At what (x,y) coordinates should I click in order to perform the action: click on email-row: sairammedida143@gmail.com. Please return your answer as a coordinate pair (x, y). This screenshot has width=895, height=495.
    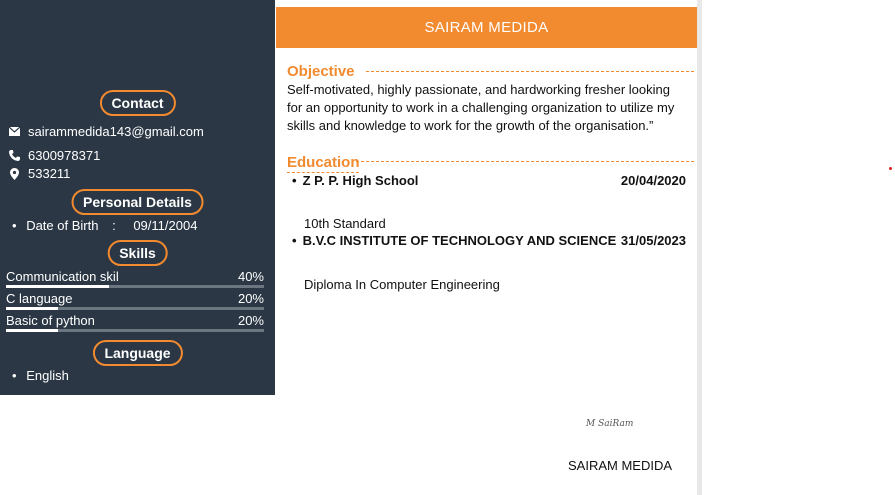
    Looking at the image, I should click on (106, 131).